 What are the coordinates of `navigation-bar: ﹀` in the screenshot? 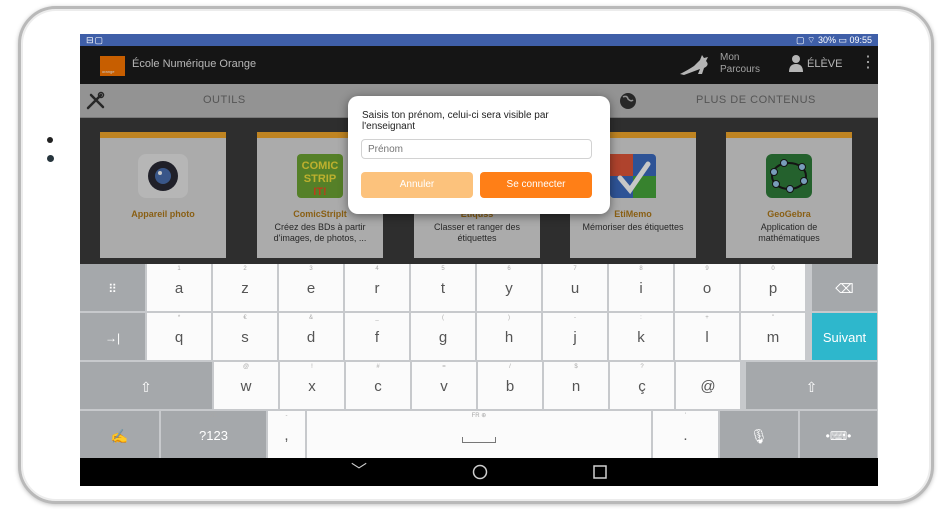 It's located at (479, 472).